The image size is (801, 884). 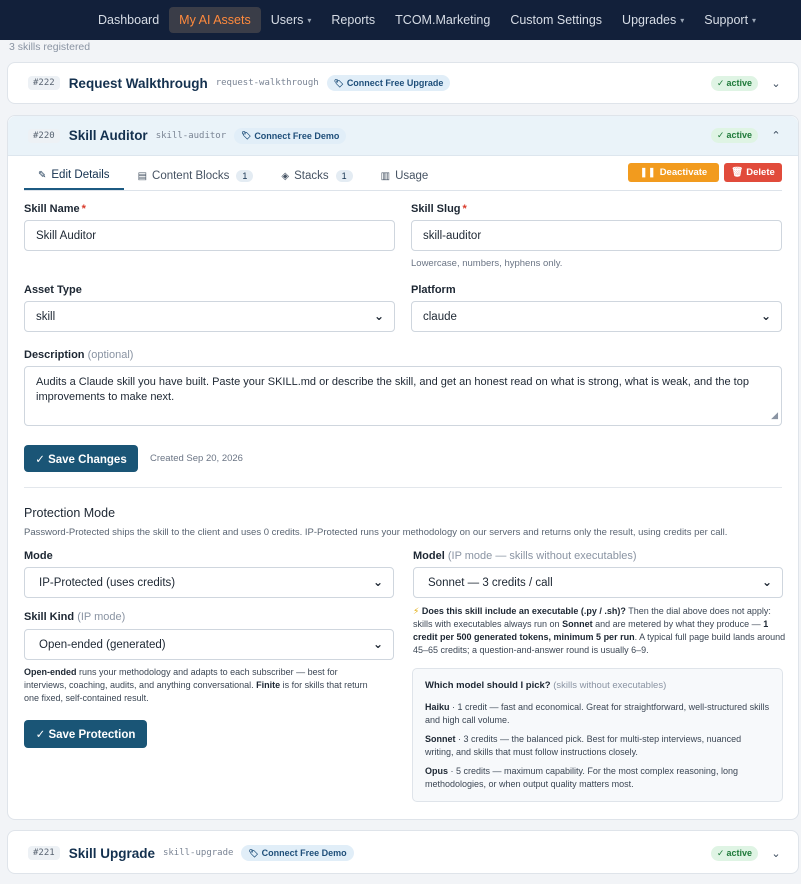 What do you see at coordinates (53, 290) in the screenshot?
I see `asset-type-label: Asset Type` at bounding box center [53, 290].